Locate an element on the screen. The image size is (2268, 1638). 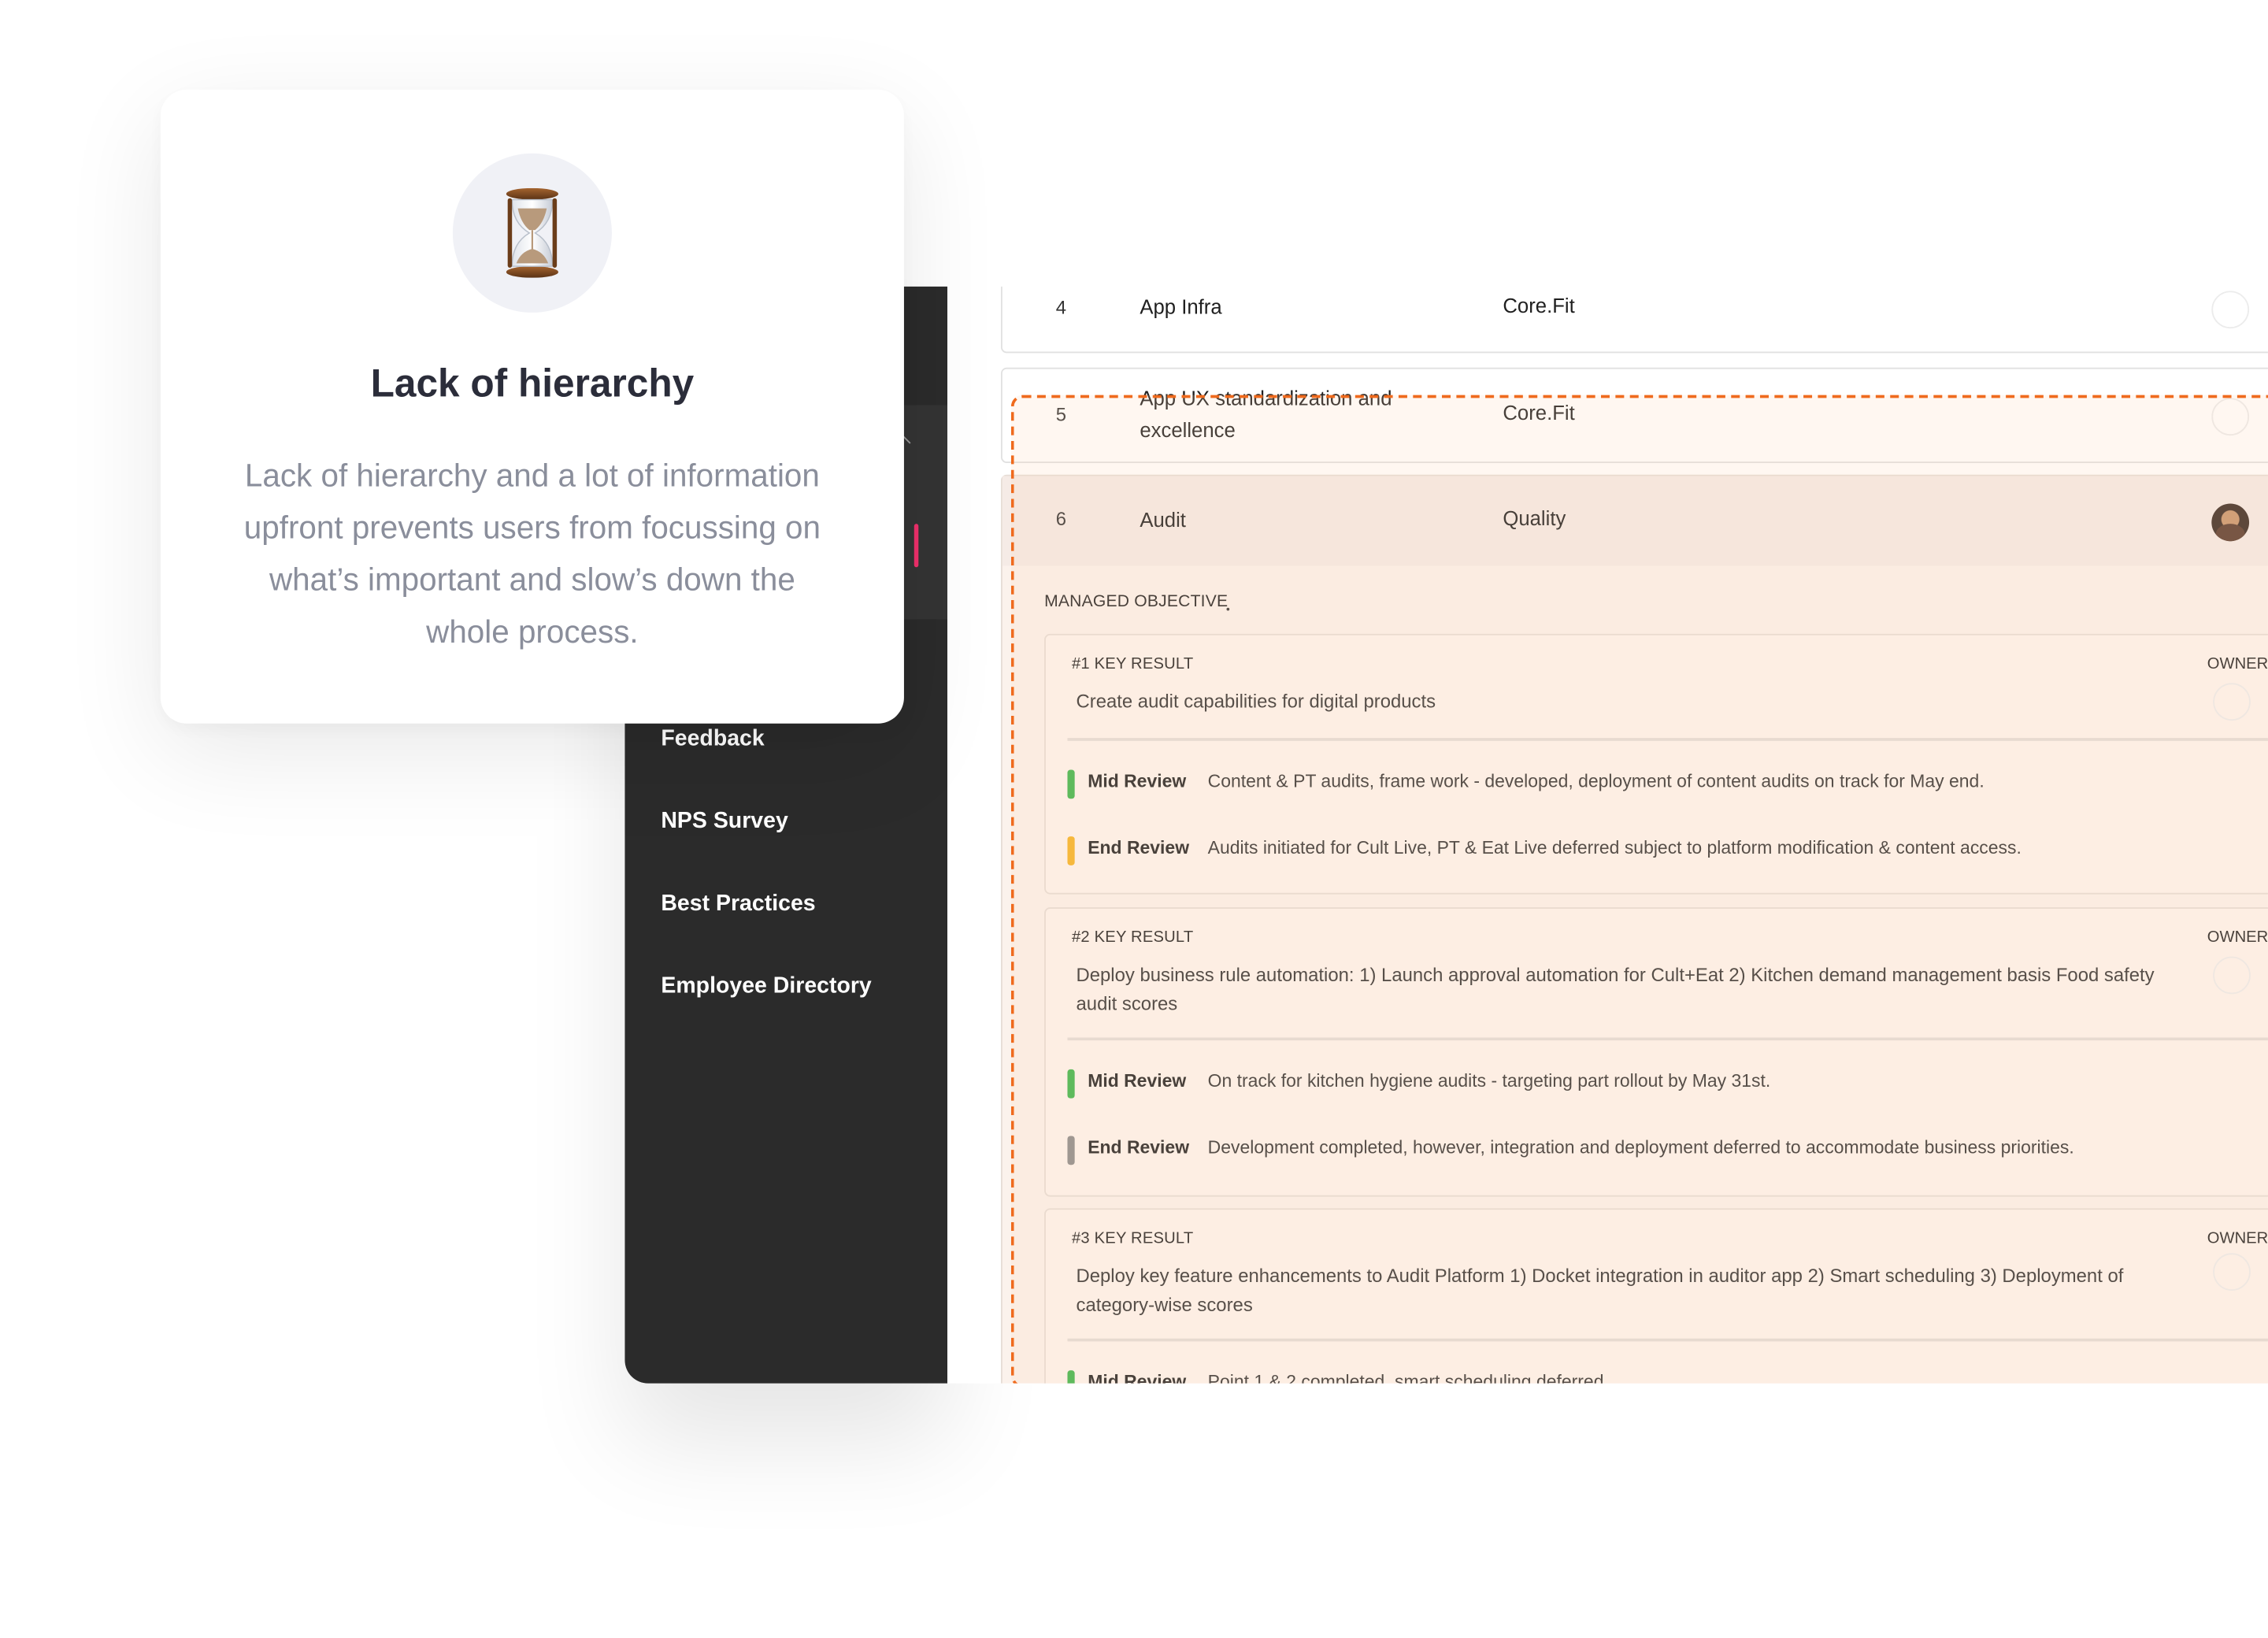
key-result-header: #1 KEY RESULT is located at coordinates (1132, 664).